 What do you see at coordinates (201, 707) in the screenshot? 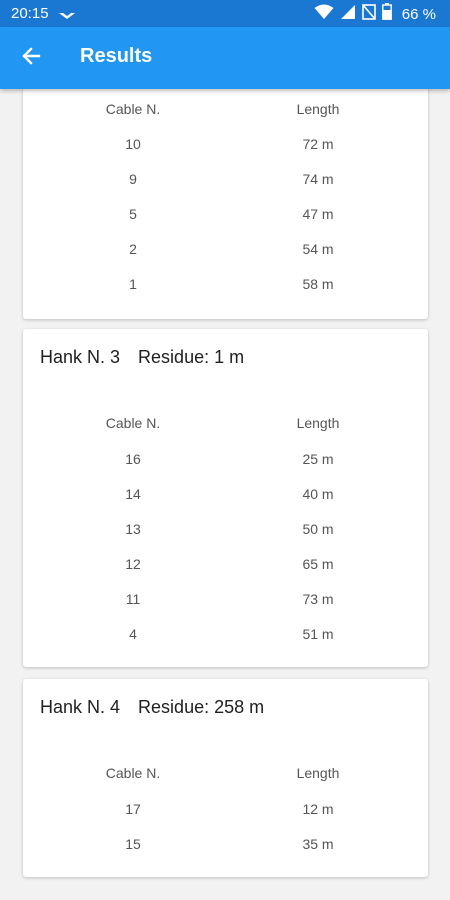
I see `residue-label: Residue: 258 m` at bounding box center [201, 707].